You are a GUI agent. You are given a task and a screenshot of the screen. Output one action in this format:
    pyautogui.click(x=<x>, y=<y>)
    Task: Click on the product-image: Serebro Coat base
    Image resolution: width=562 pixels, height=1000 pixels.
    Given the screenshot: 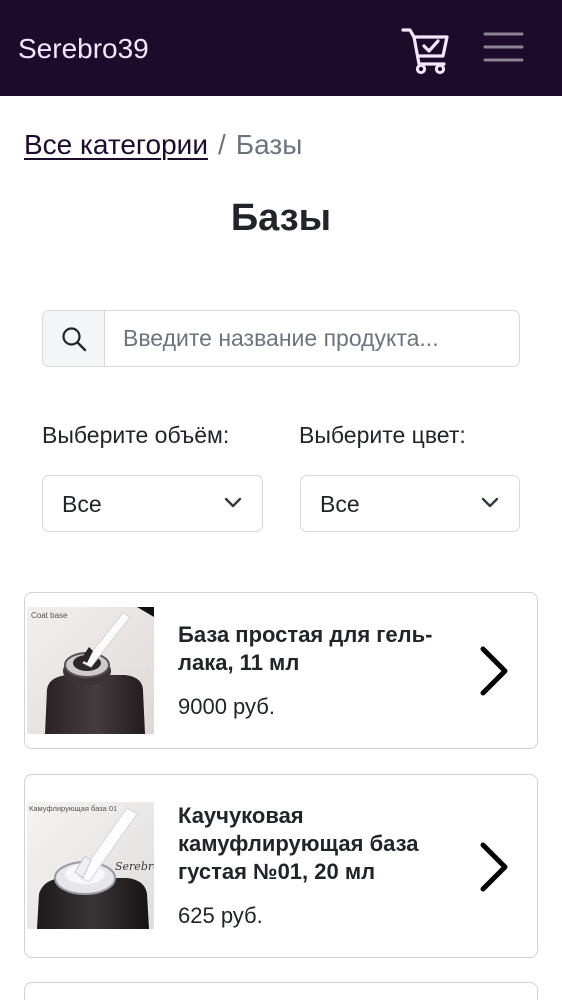 What is the action you would take?
    pyautogui.click(x=90, y=670)
    